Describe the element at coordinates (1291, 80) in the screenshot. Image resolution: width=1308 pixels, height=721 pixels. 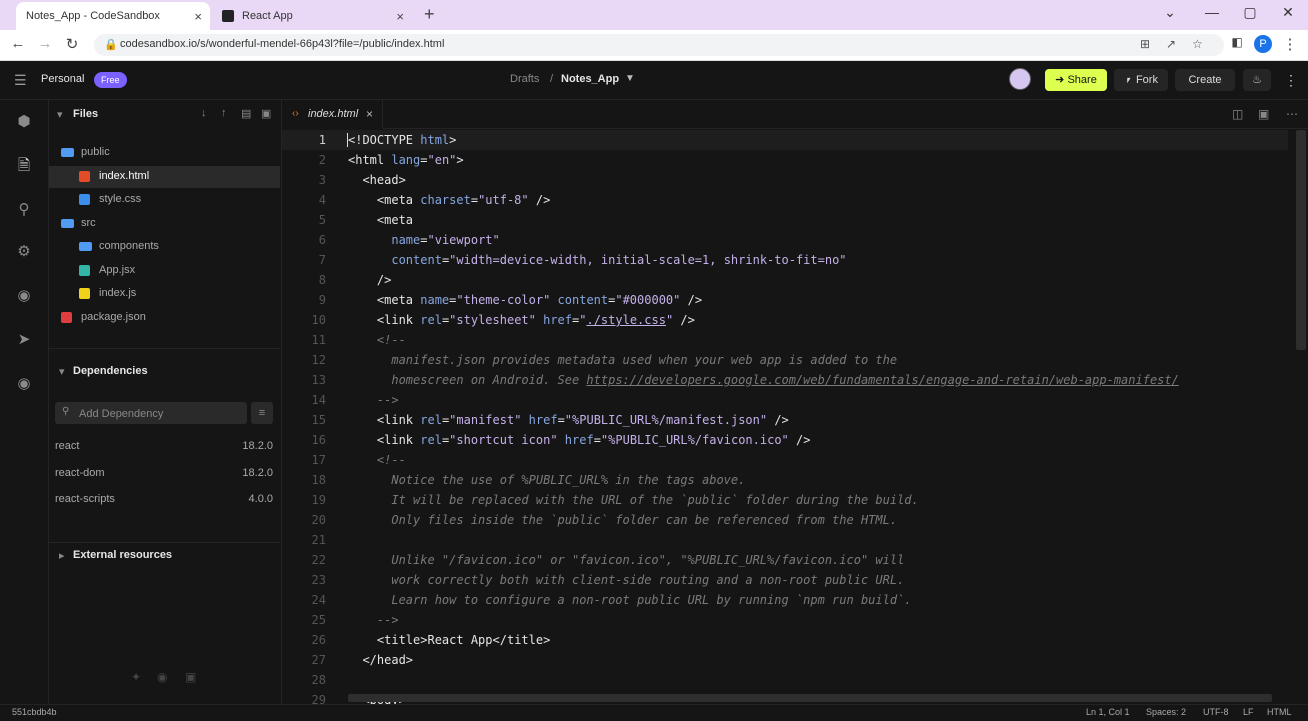
I see `more-options-icon: ⋮` at that location.